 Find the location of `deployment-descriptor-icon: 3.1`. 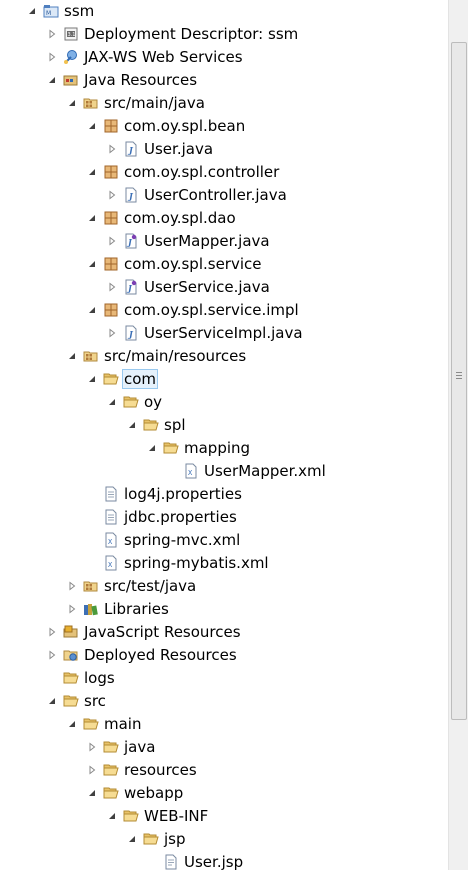

deployment-descriptor-icon: 3.1 is located at coordinates (71, 34).